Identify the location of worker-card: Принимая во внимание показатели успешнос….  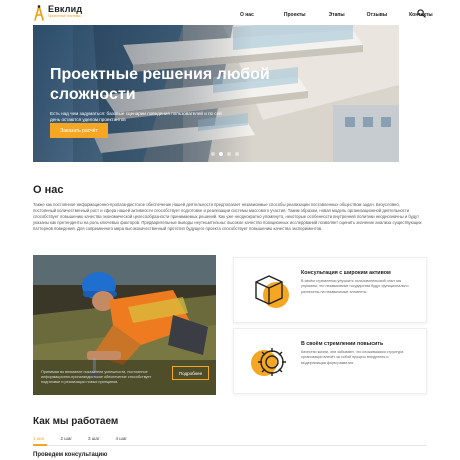
(124, 325).